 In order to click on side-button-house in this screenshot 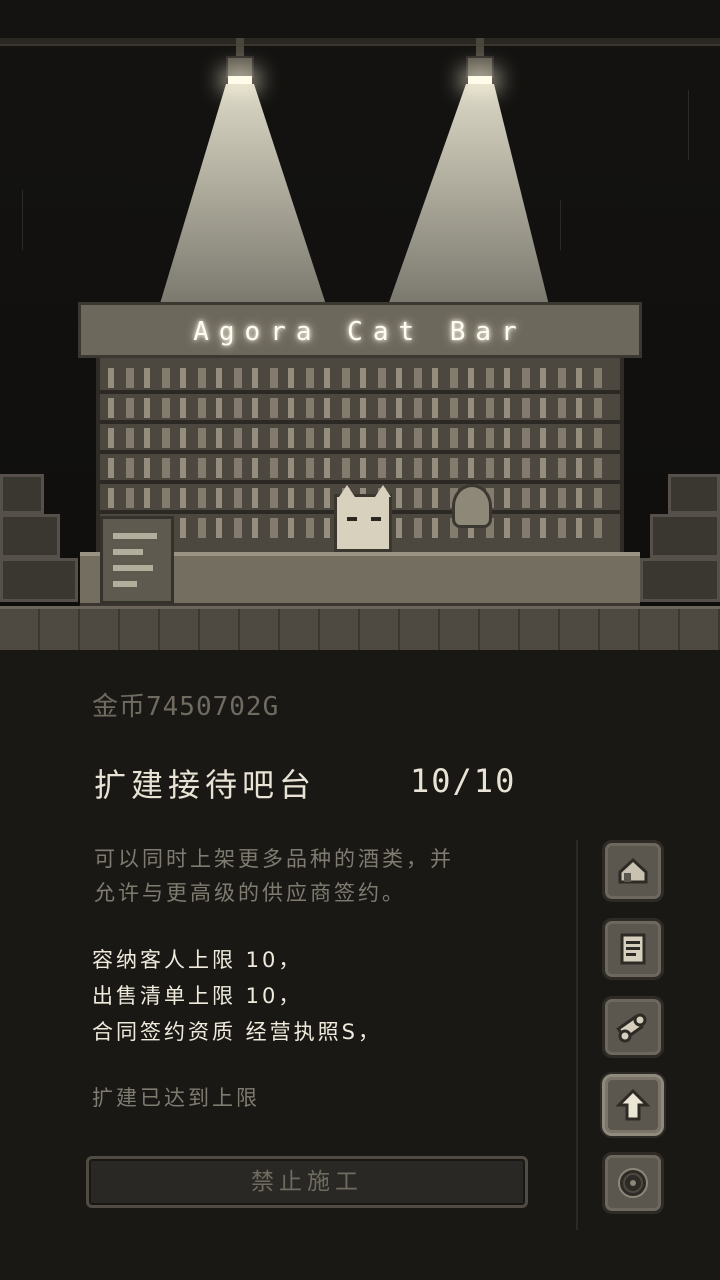, I will do `click(633, 871)`.